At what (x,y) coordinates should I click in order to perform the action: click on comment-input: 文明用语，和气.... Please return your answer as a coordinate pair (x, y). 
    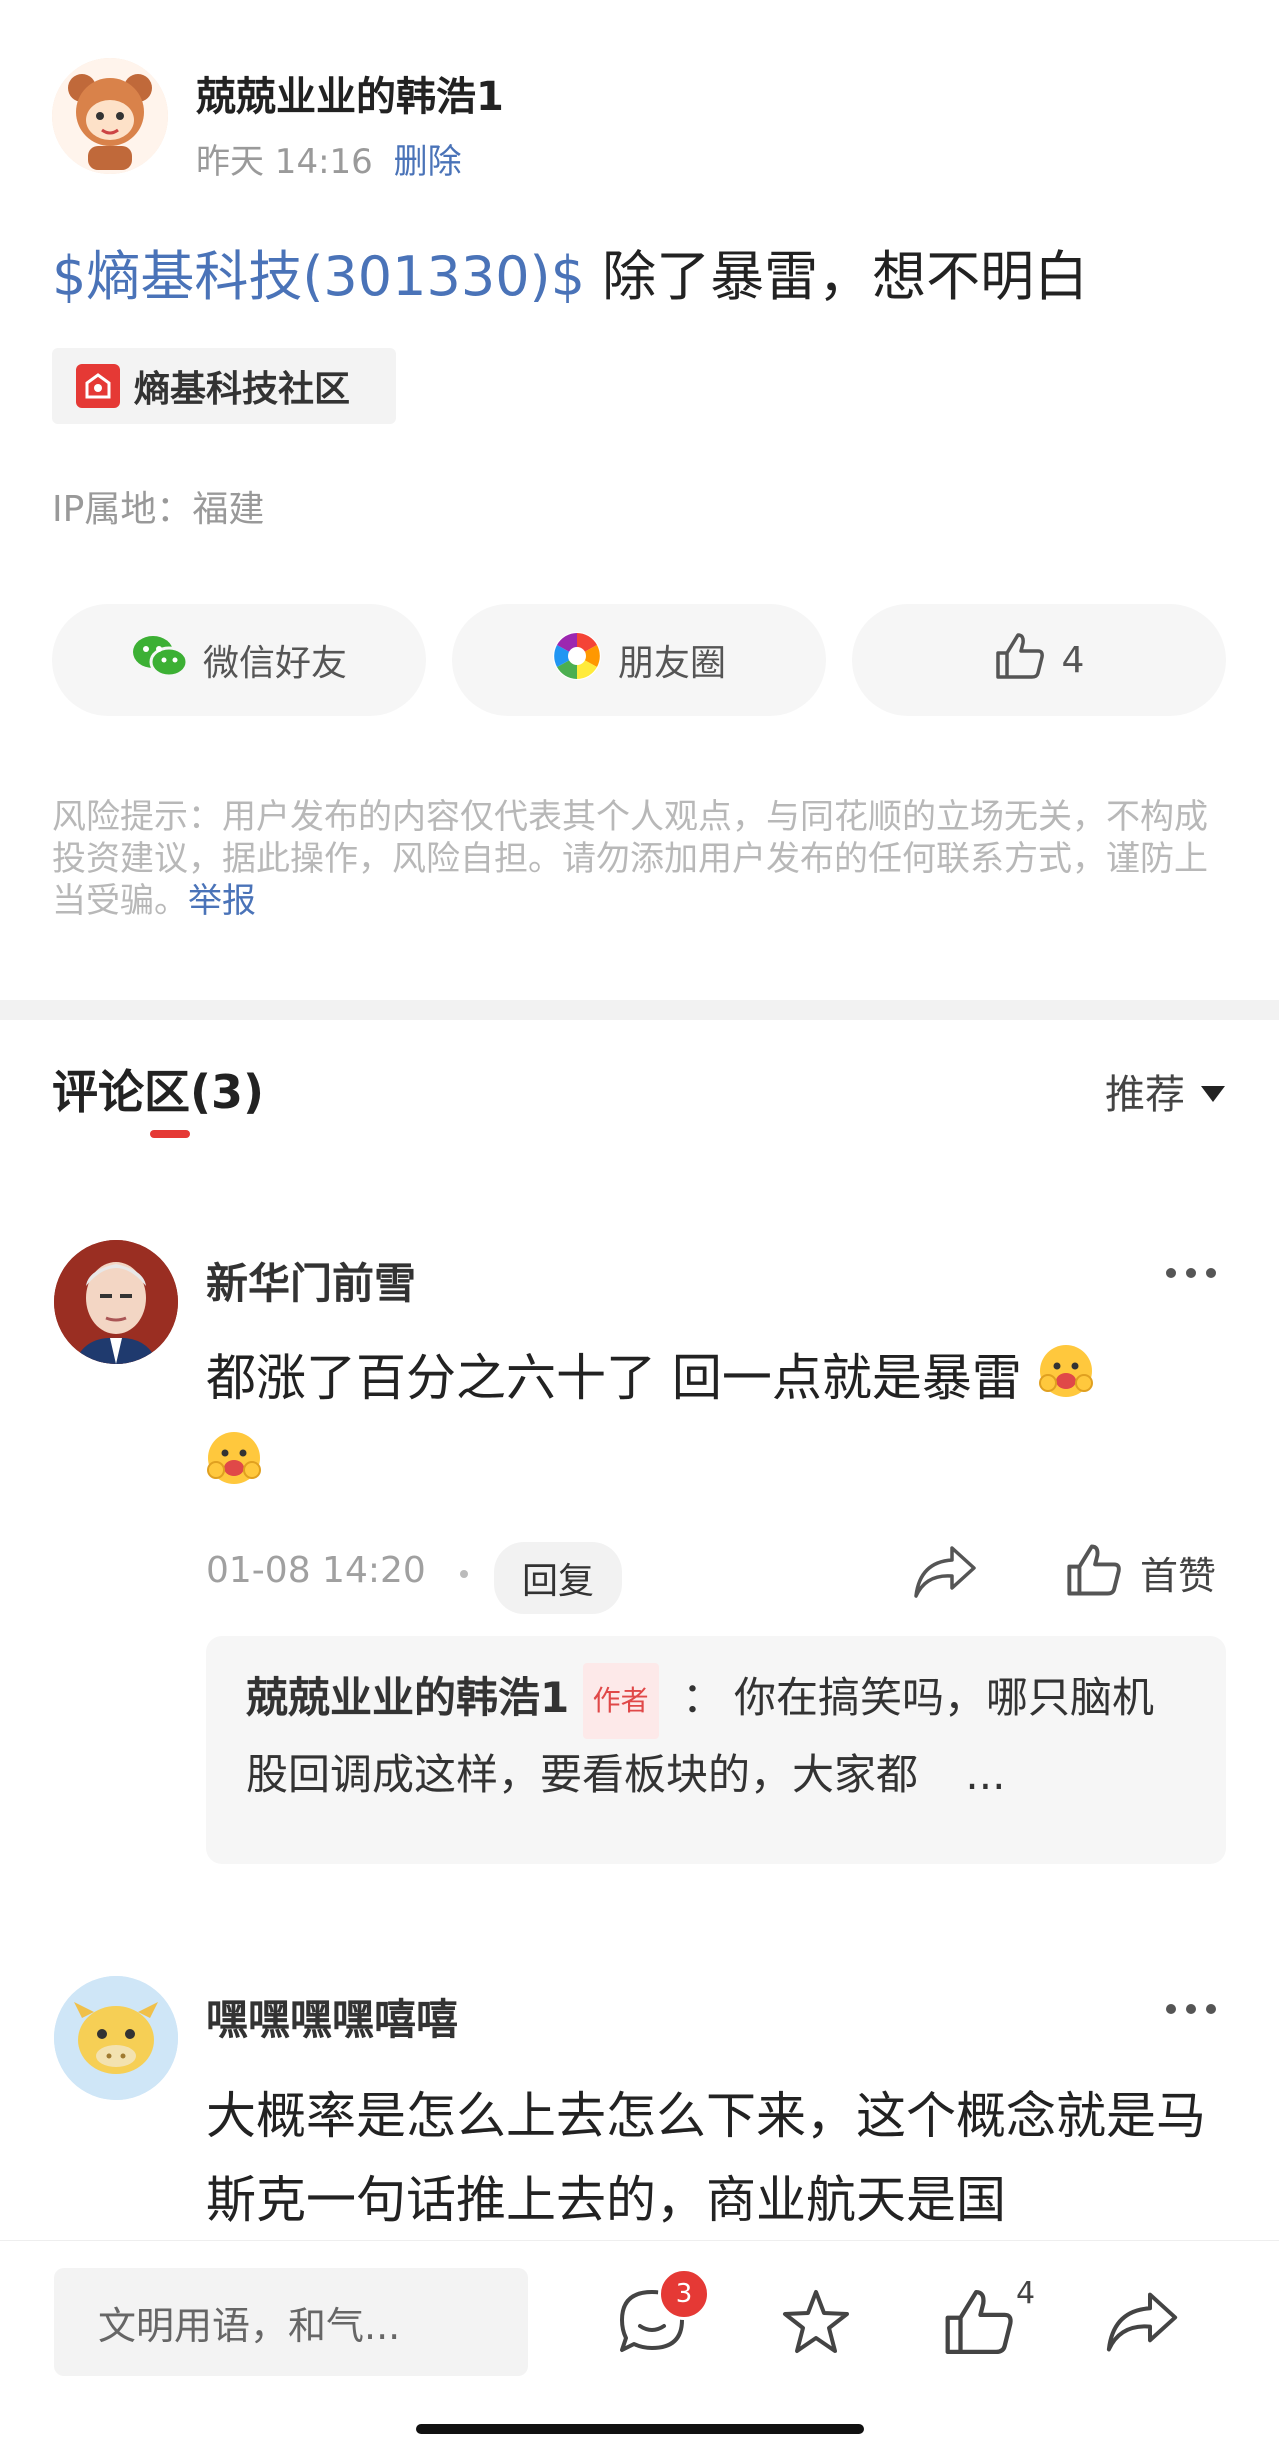
    Looking at the image, I should click on (291, 2322).